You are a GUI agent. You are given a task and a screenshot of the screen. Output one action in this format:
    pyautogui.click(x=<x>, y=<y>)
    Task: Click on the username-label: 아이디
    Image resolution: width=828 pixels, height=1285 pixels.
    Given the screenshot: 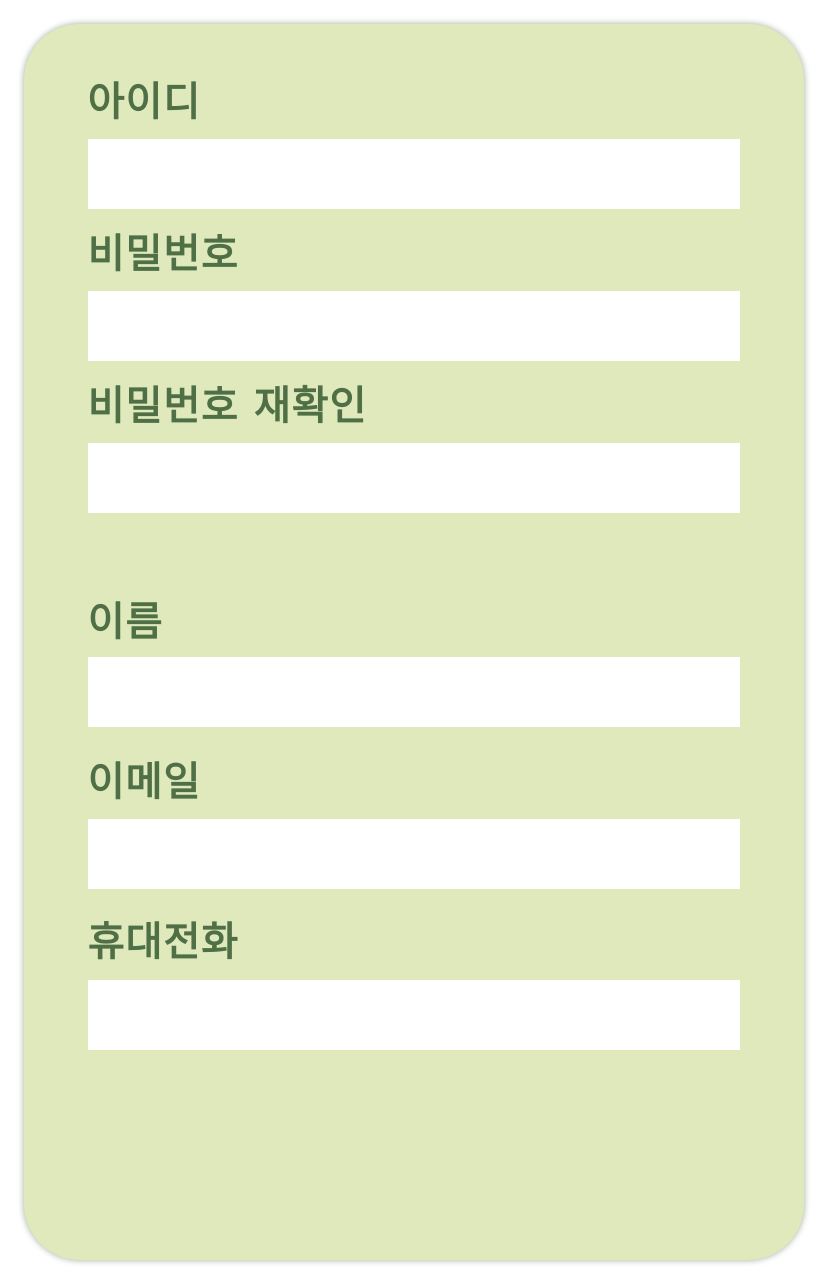 What is the action you would take?
    pyautogui.click(x=145, y=102)
    